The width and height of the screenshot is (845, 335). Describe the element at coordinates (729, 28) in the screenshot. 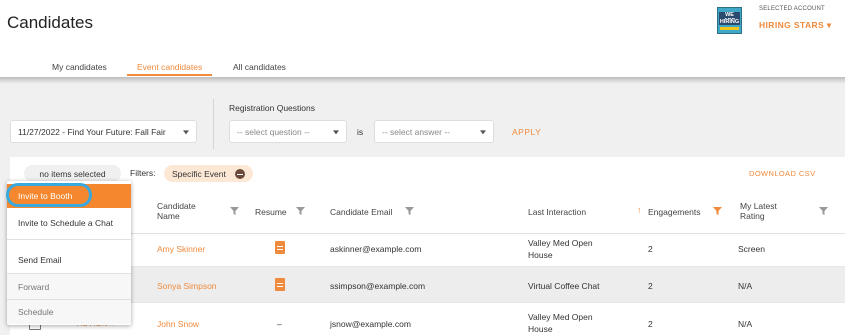

I see `logo-bar` at that location.